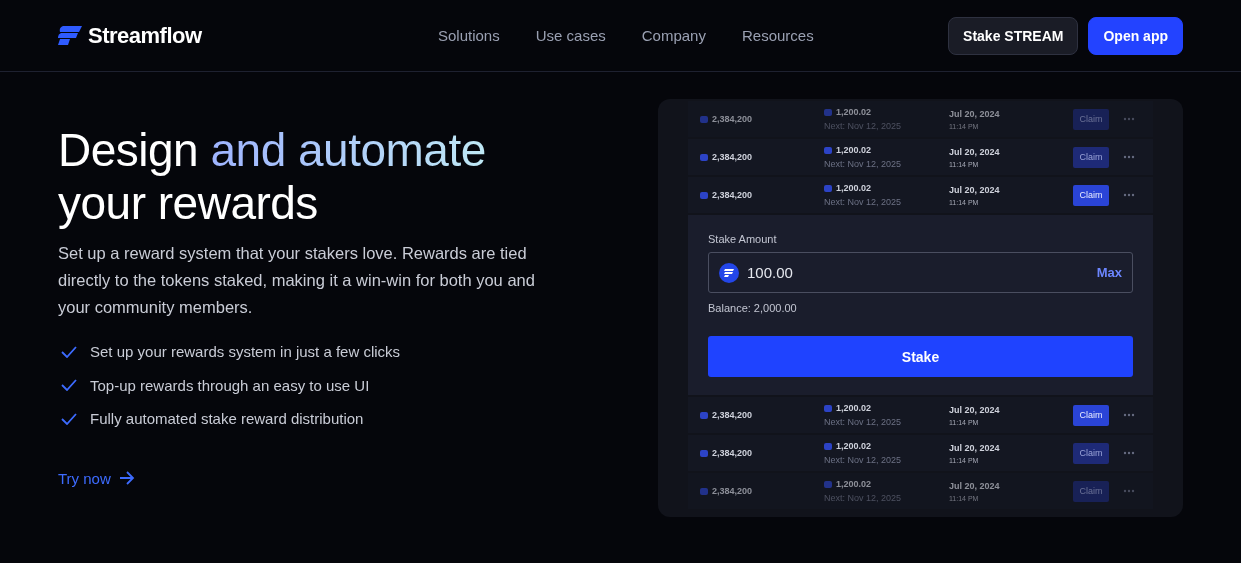  I want to click on arrow-right-icon, so click(126, 478).